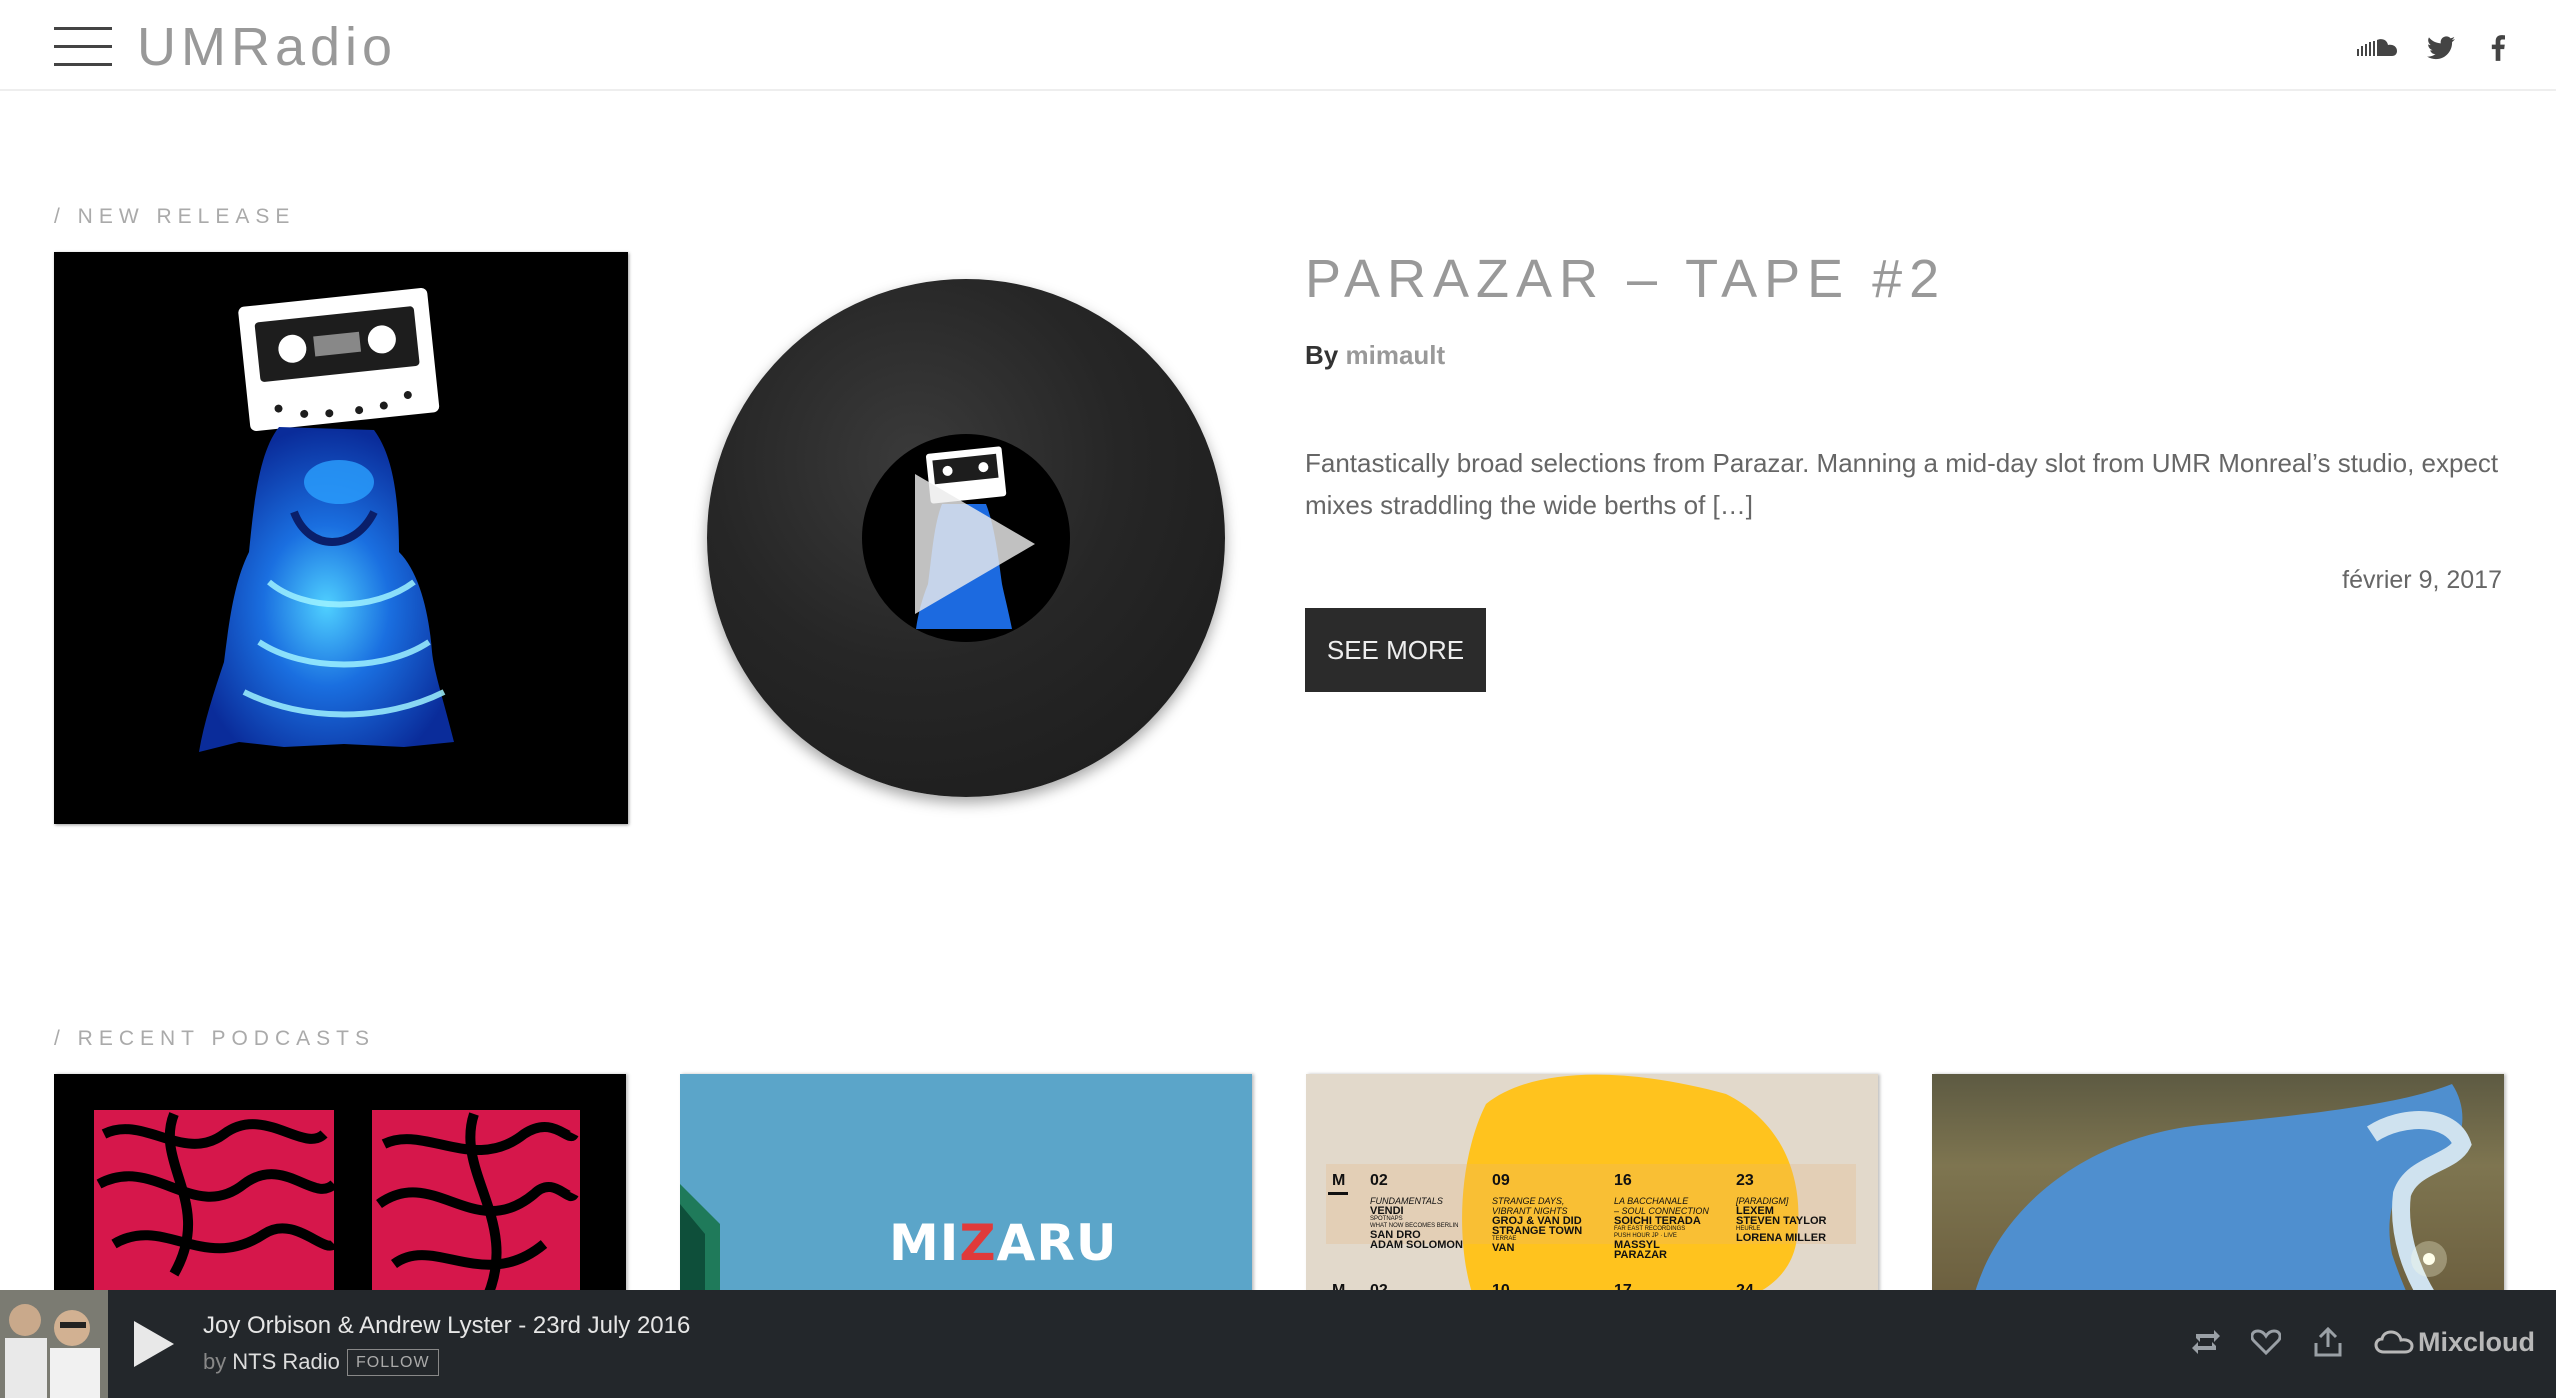 The height and width of the screenshot is (1398, 2556). I want to click on podcast-card: MIZARU, so click(966, 1189).